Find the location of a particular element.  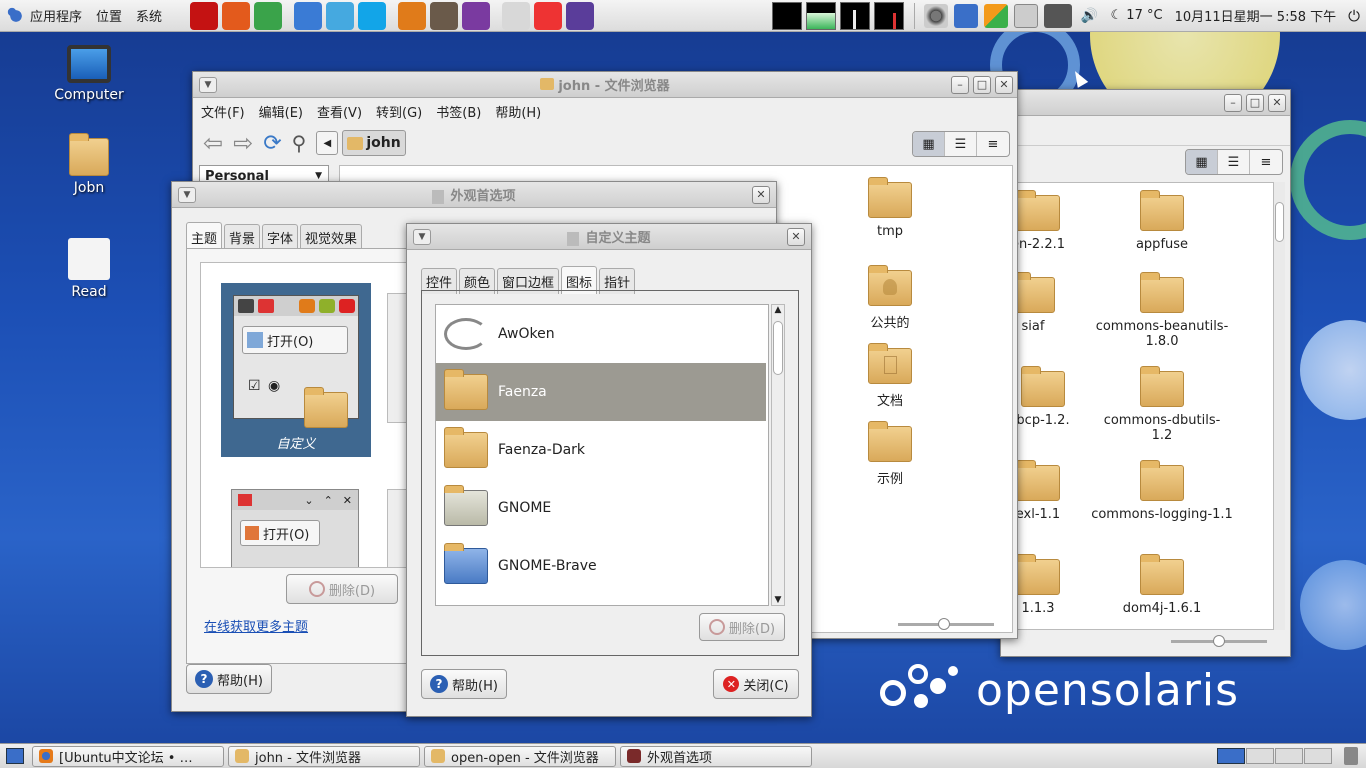

menu-help: 帮助(H) is located at coordinates (518, 111).